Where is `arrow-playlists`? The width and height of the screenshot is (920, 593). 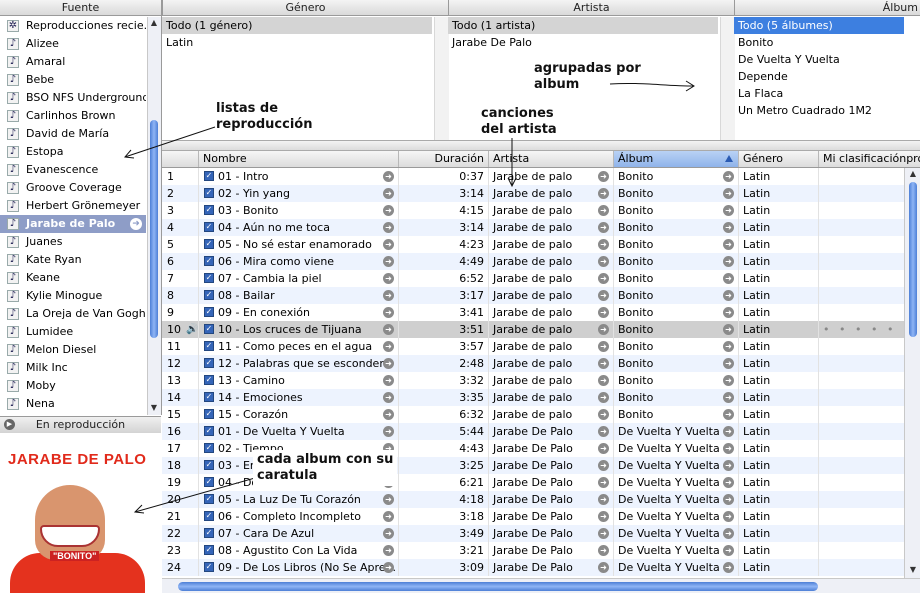 arrow-playlists is located at coordinates (170, 142).